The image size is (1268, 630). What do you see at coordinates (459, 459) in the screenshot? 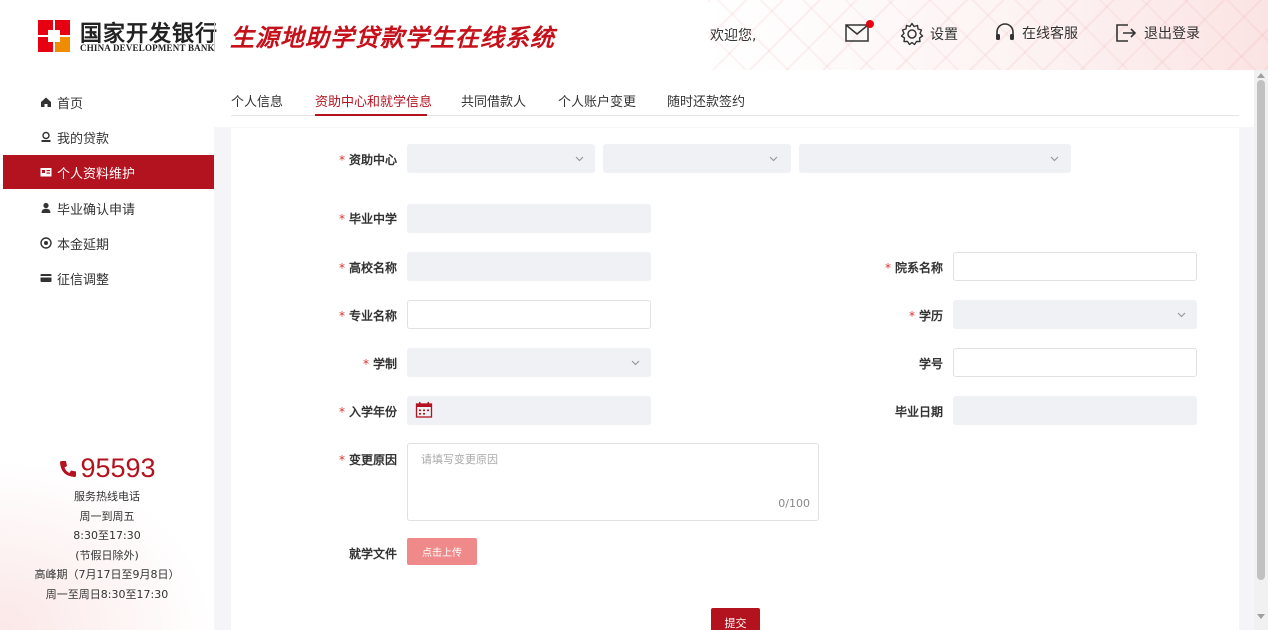
I see `change-reason-placeholder: 请填写变更原因` at bounding box center [459, 459].